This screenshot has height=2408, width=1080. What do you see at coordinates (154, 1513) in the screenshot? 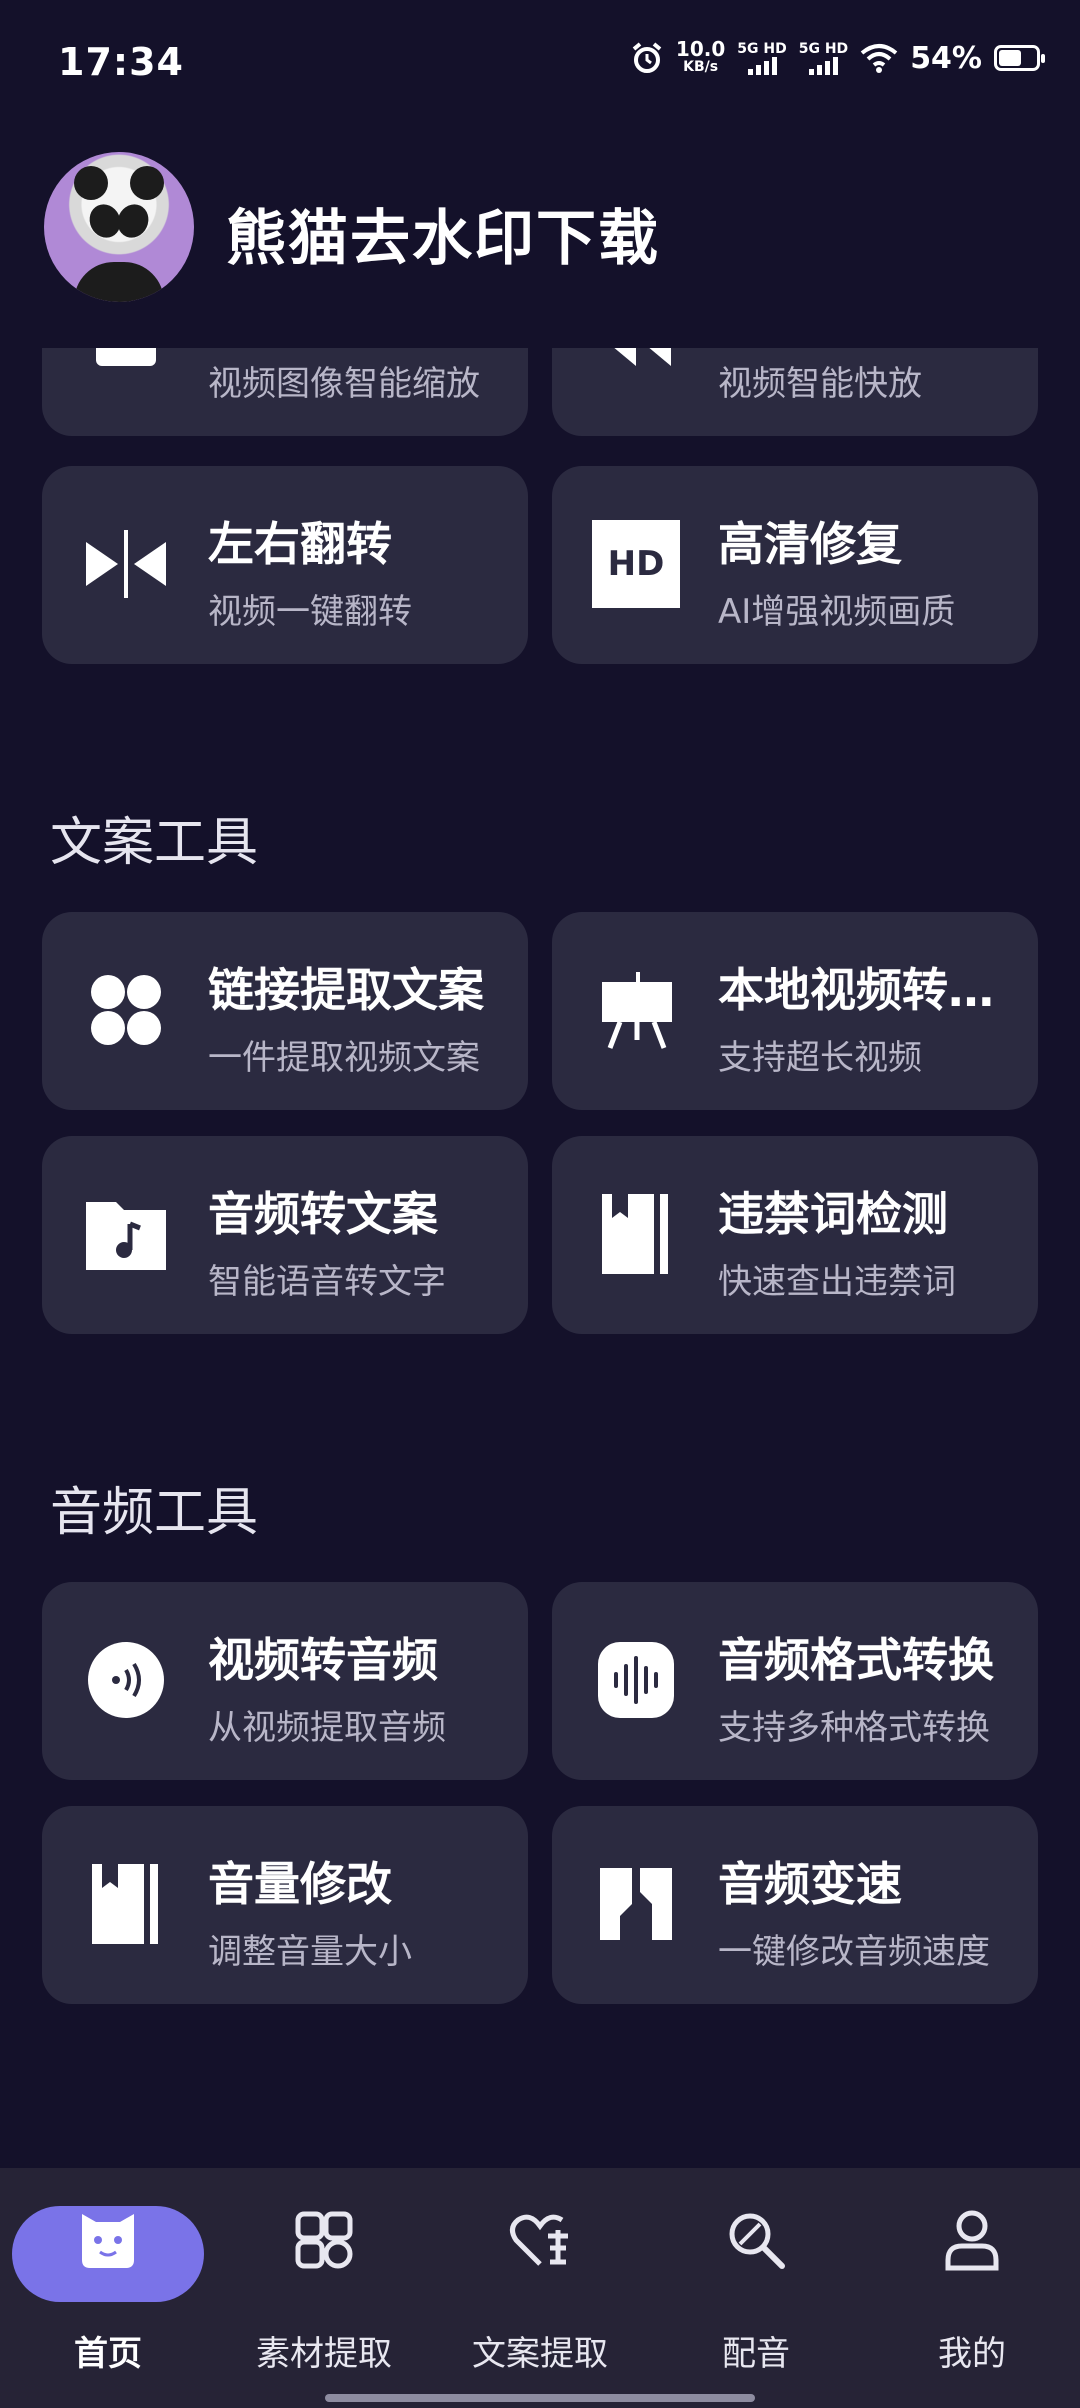
I see `section-title-audio: 音频工具` at bounding box center [154, 1513].